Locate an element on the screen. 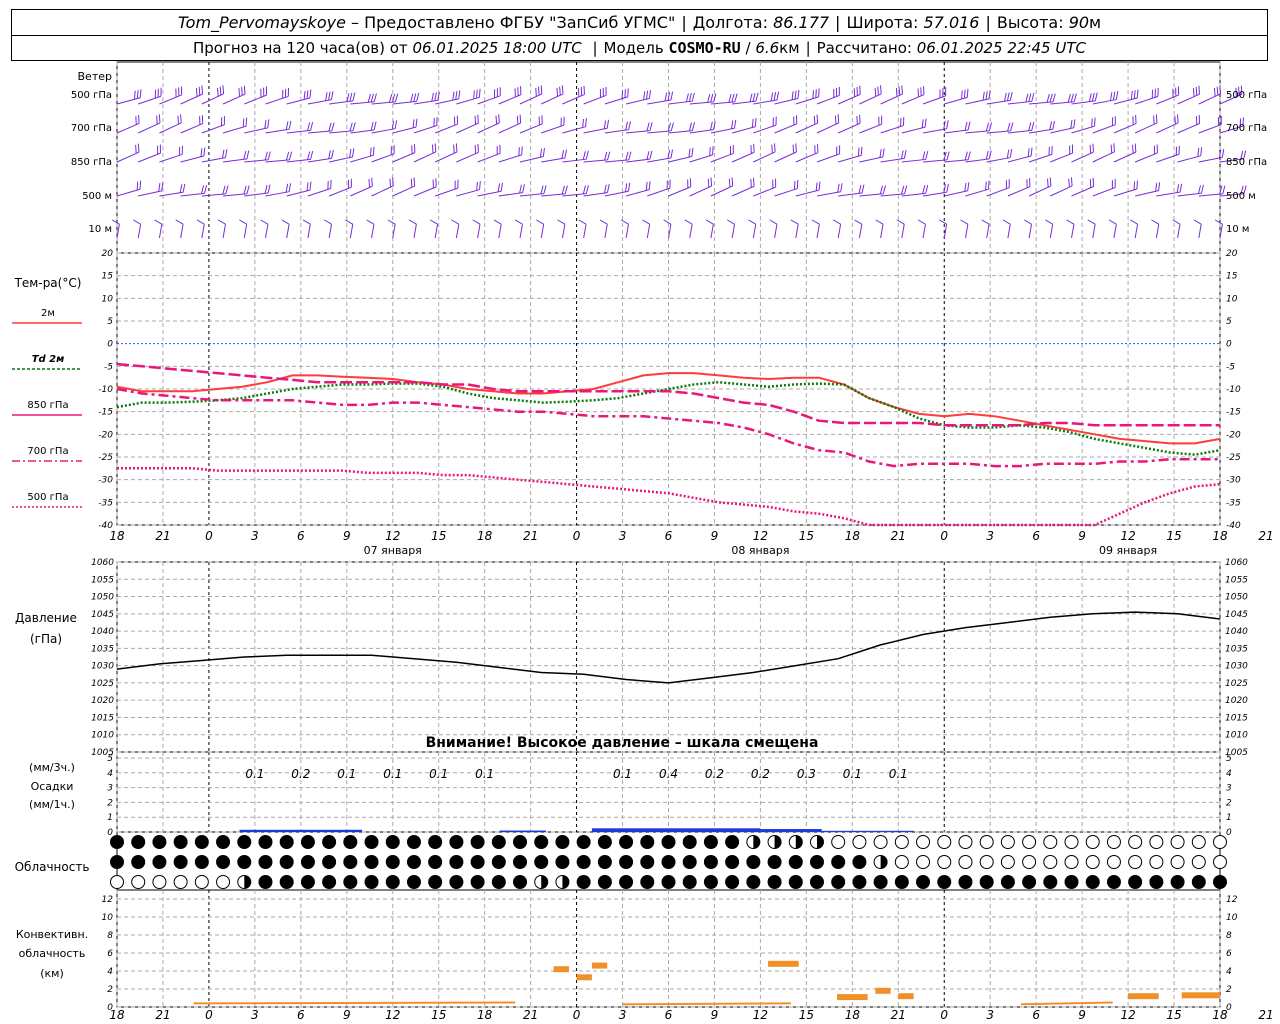  temp-ytick: -20 is located at coordinates (105, 435).